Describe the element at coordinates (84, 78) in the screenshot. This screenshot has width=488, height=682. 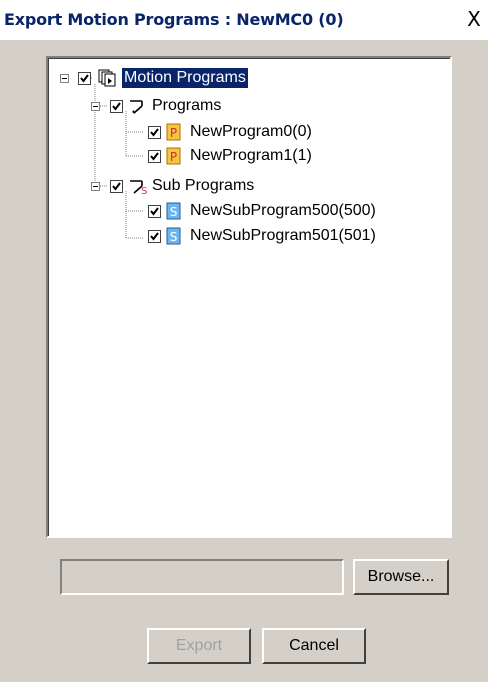
I see `checkbox-motion-programs` at that location.